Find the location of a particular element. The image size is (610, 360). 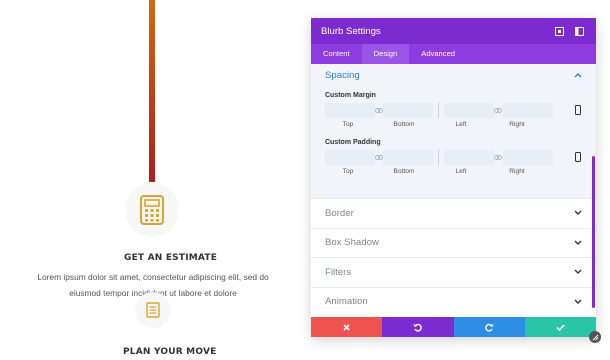

plan-icon-circle is located at coordinates (153, 310).